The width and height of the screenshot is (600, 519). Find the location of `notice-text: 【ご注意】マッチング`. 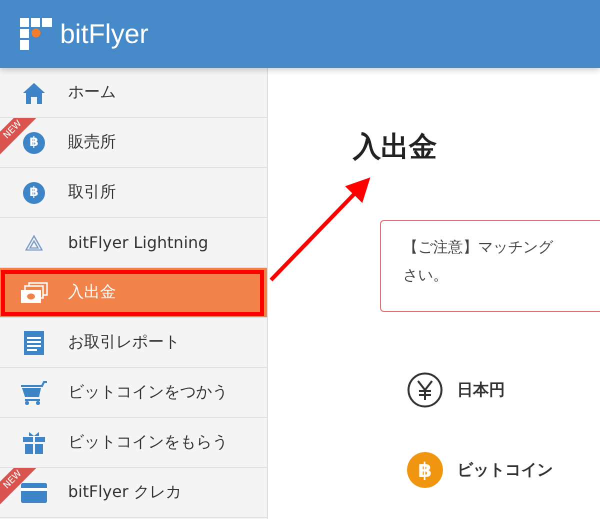

notice-text: 【ご注意】マッチング is located at coordinates (478, 247).